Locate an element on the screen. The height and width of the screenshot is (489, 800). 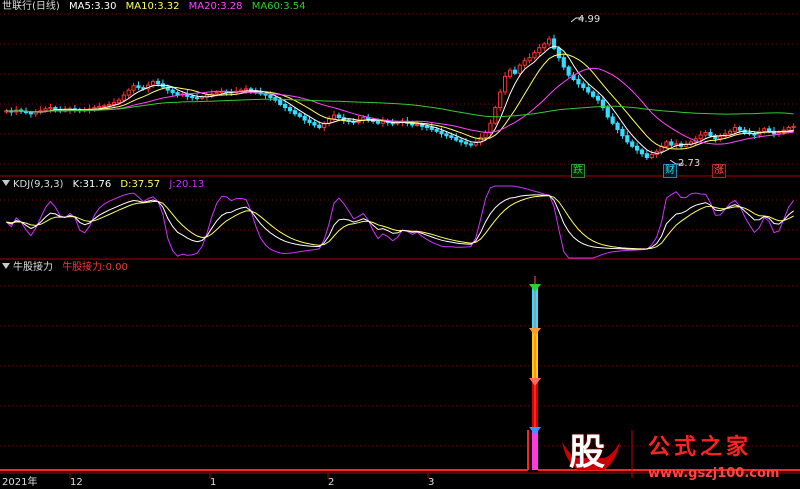
tag-cai: 财 is located at coordinates (670, 171).